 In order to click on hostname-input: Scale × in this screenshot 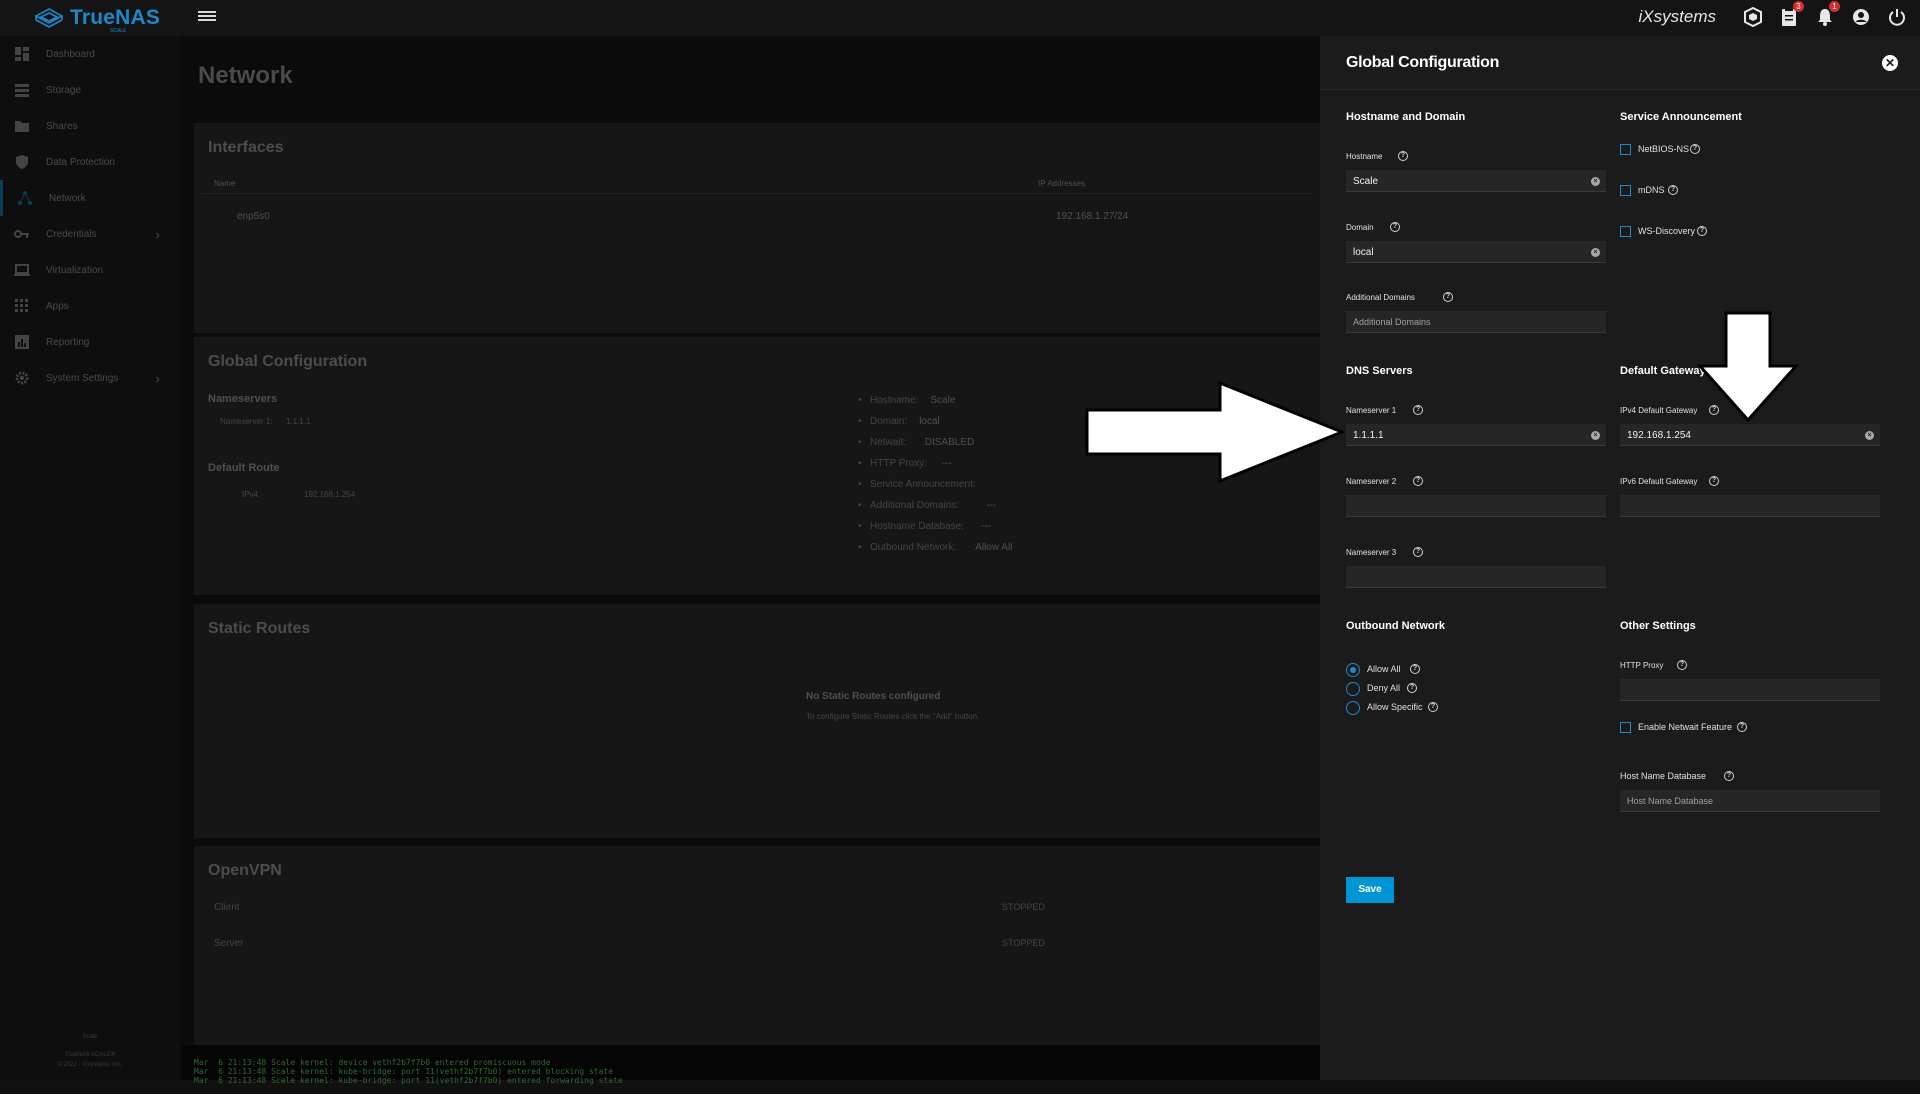, I will do `click(1476, 181)`.